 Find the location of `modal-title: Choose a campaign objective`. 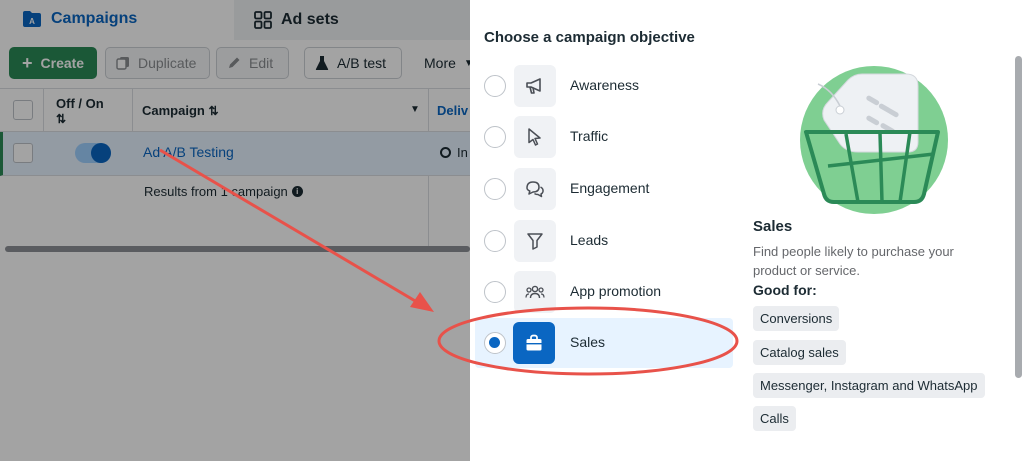

modal-title: Choose a campaign objective is located at coordinates (589, 37).